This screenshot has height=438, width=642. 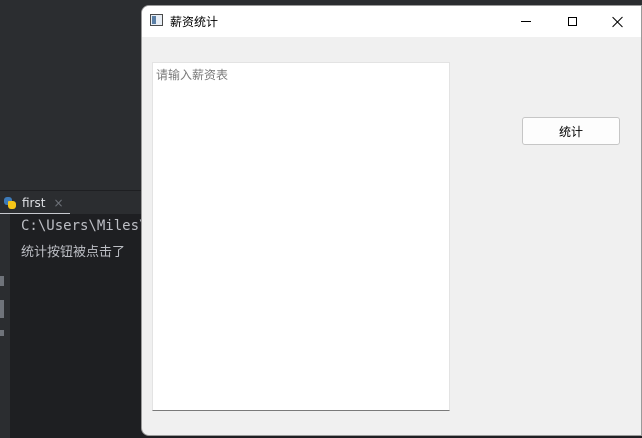 I want to click on maximize-icon, so click(x=572, y=21).